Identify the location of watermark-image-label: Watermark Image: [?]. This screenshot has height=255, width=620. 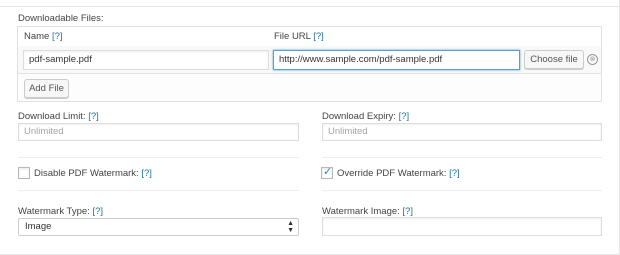
(367, 211).